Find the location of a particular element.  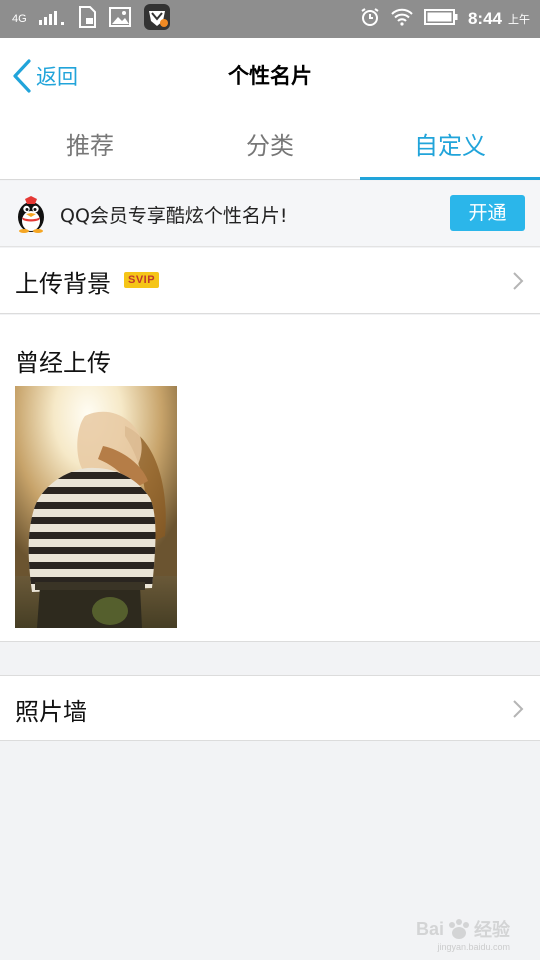

tab-bar: 推荐 分类 自定义 is located at coordinates (270, 146).